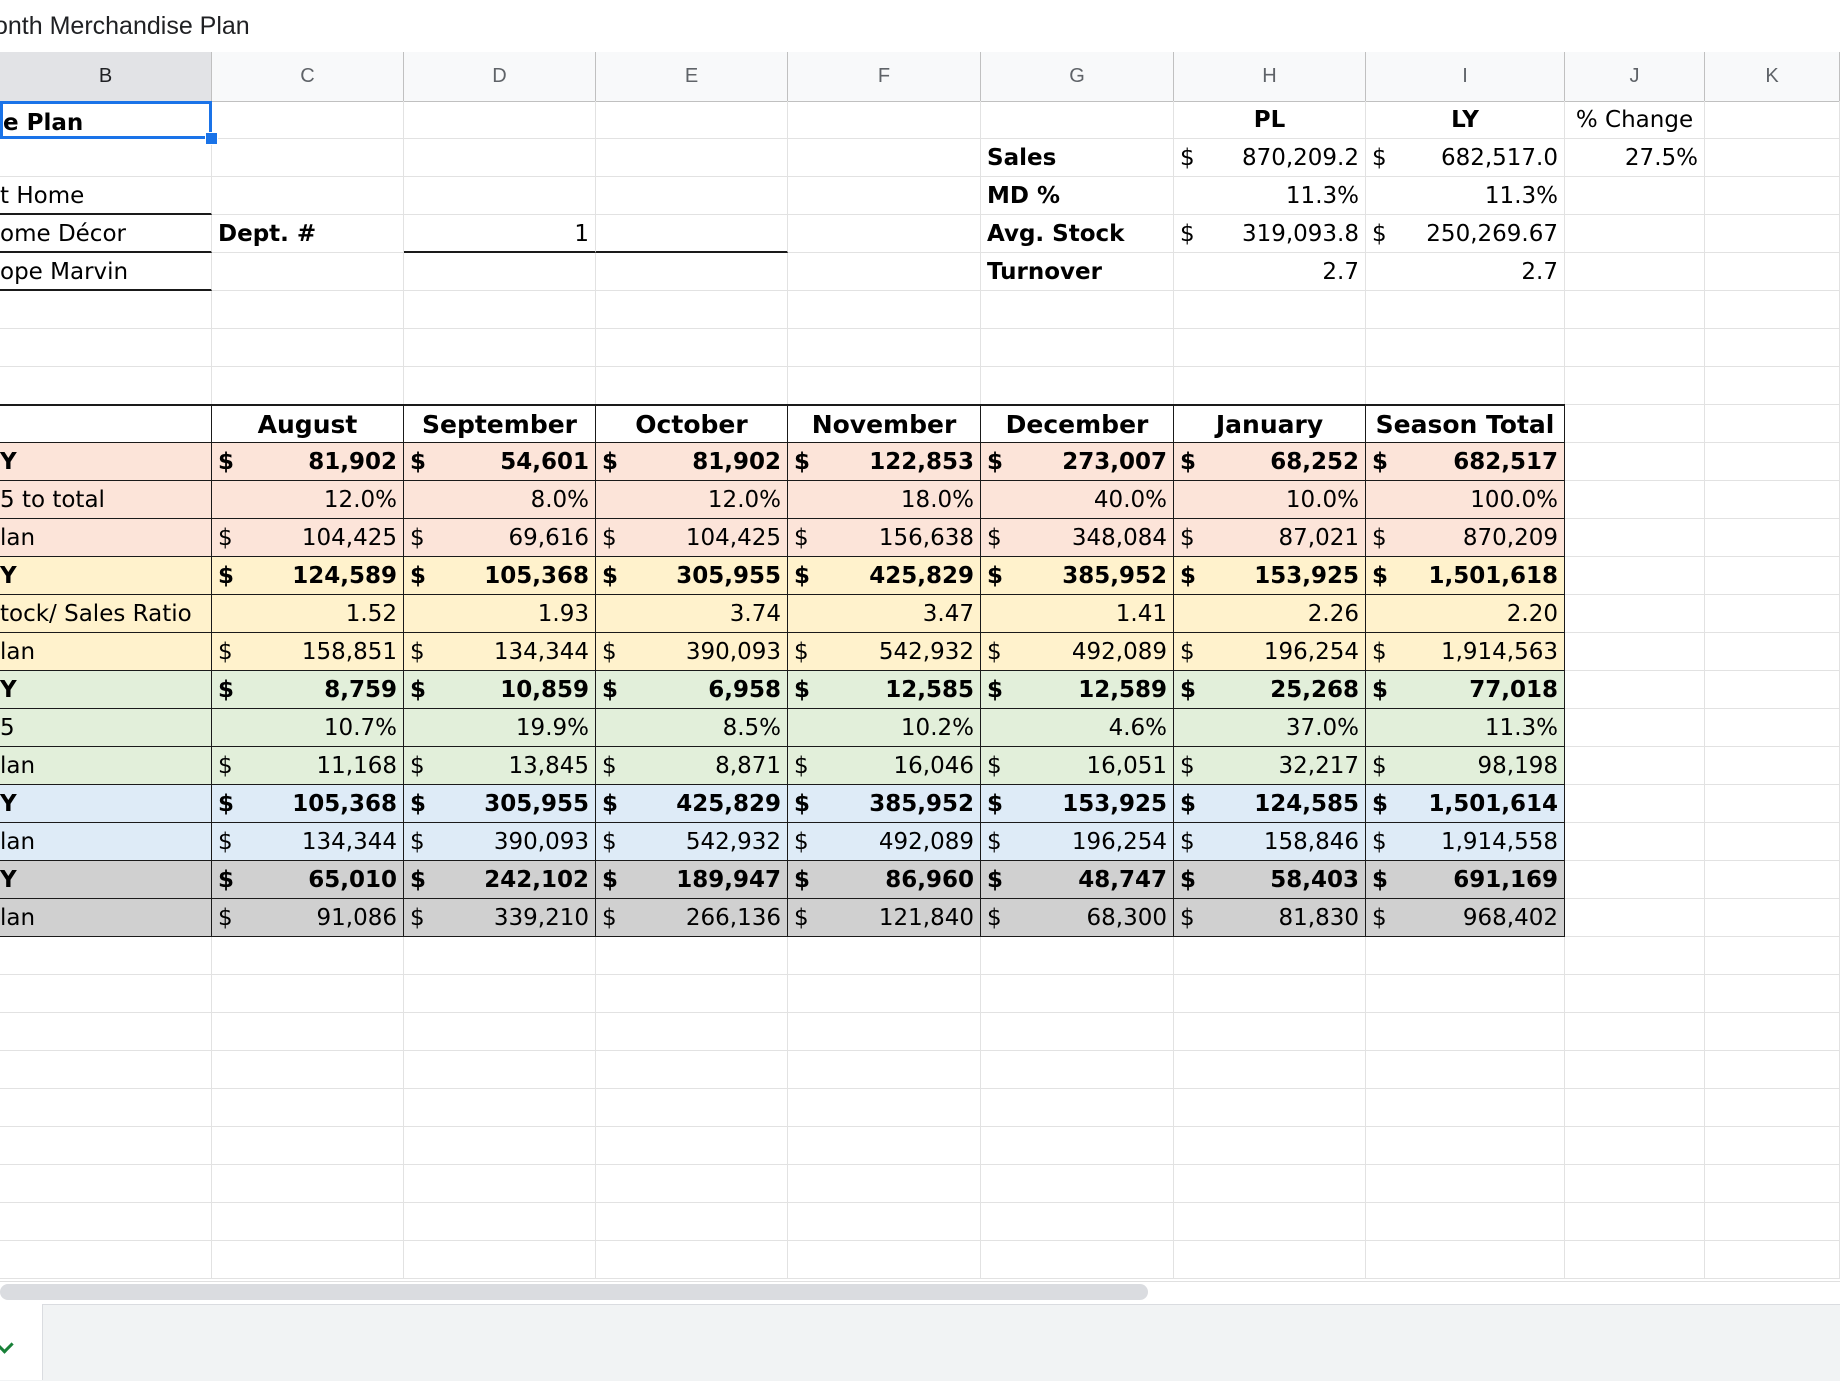 This screenshot has height=1381, width=1840. I want to click on table-value-cell: $189,947, so click(692, 880).